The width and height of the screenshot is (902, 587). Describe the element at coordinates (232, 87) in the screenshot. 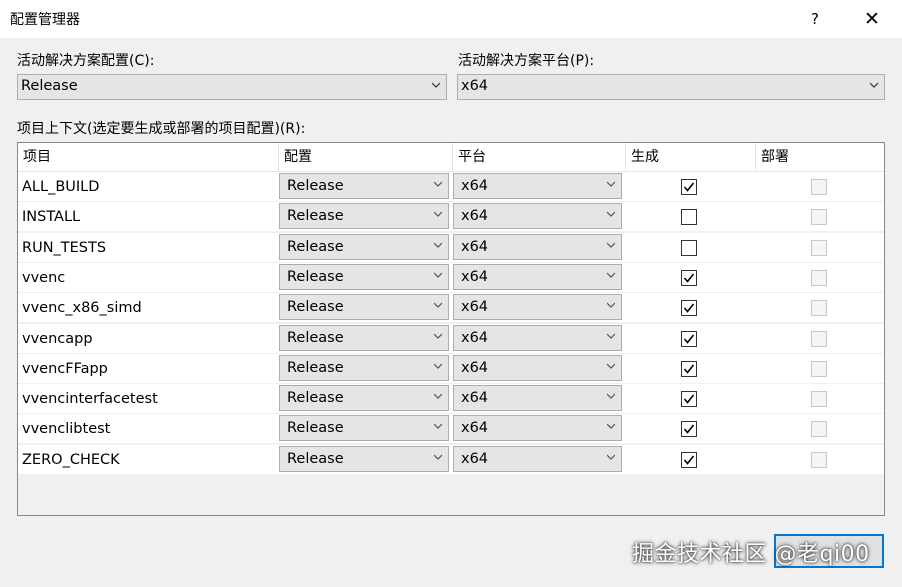

I see `active-config-dropdown: Release` at that location.